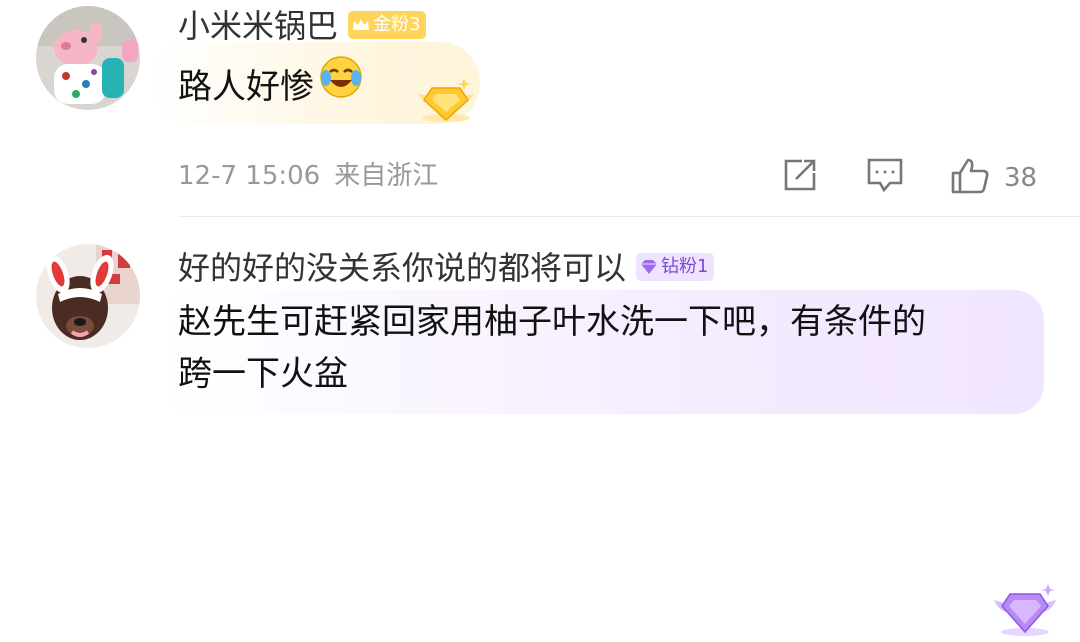 This screenshot has width=1080, height=642. What do you see at coordinates (446, 268) in the screenshot?
I see `username: 好的好的没关系你说的都将可以 钻粉1` at bounding box center [446, 268].